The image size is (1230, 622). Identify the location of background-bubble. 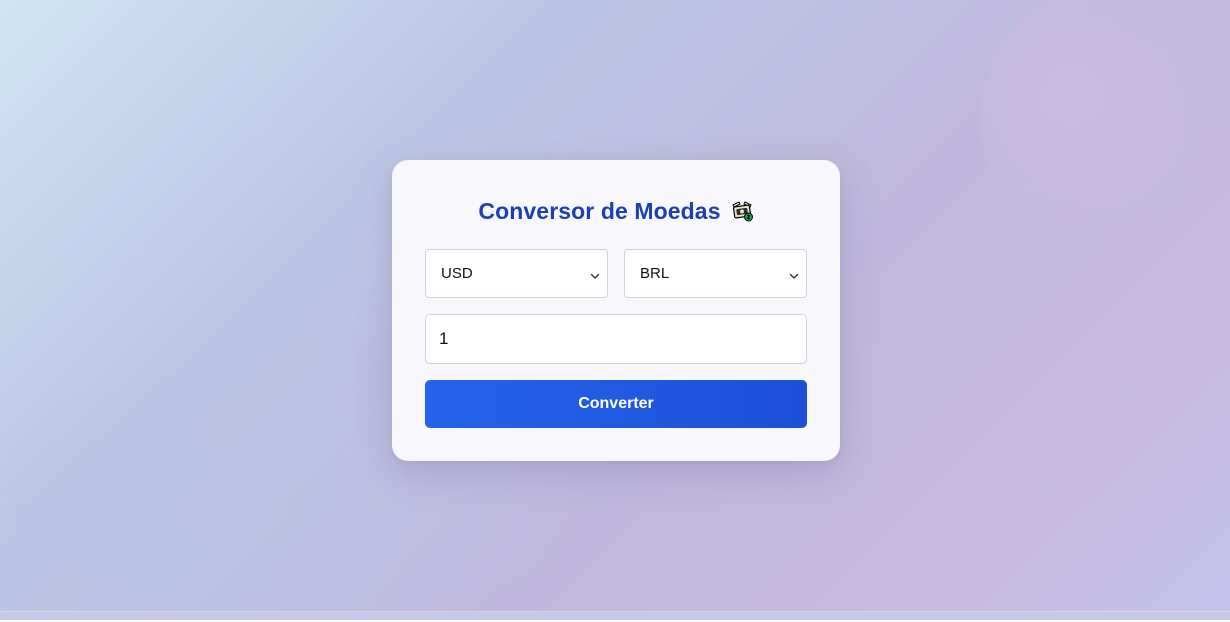
(1095, 125).